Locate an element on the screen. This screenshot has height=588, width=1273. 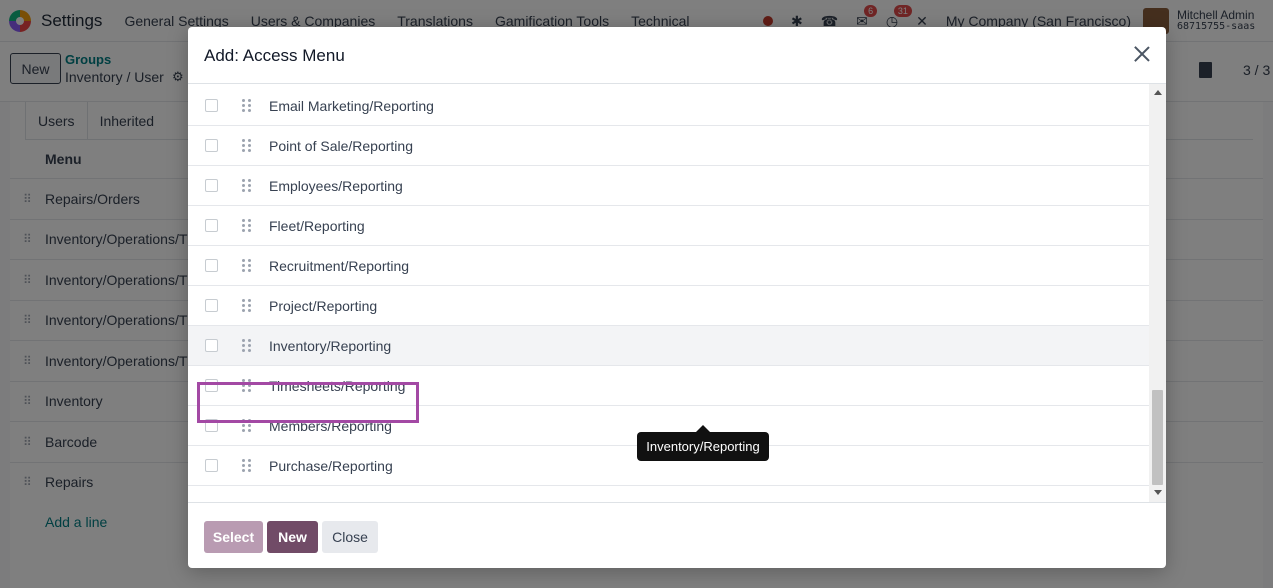
row-label: Purchase/Reporting is located at coordinates (331, 465).